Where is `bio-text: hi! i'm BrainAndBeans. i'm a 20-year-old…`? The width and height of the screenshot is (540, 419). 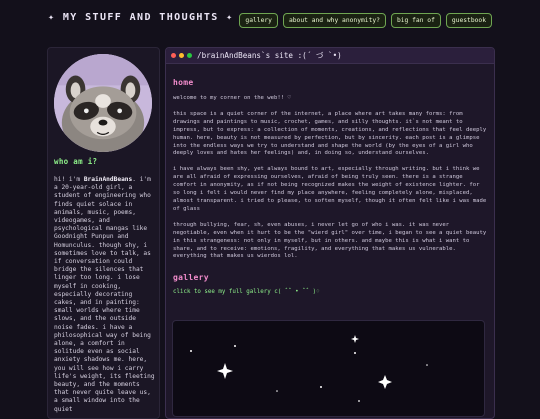 bio-text: hi! i'm BrainAndBeans. i'm a 20-year-old… is located at coordinates (105, 295).